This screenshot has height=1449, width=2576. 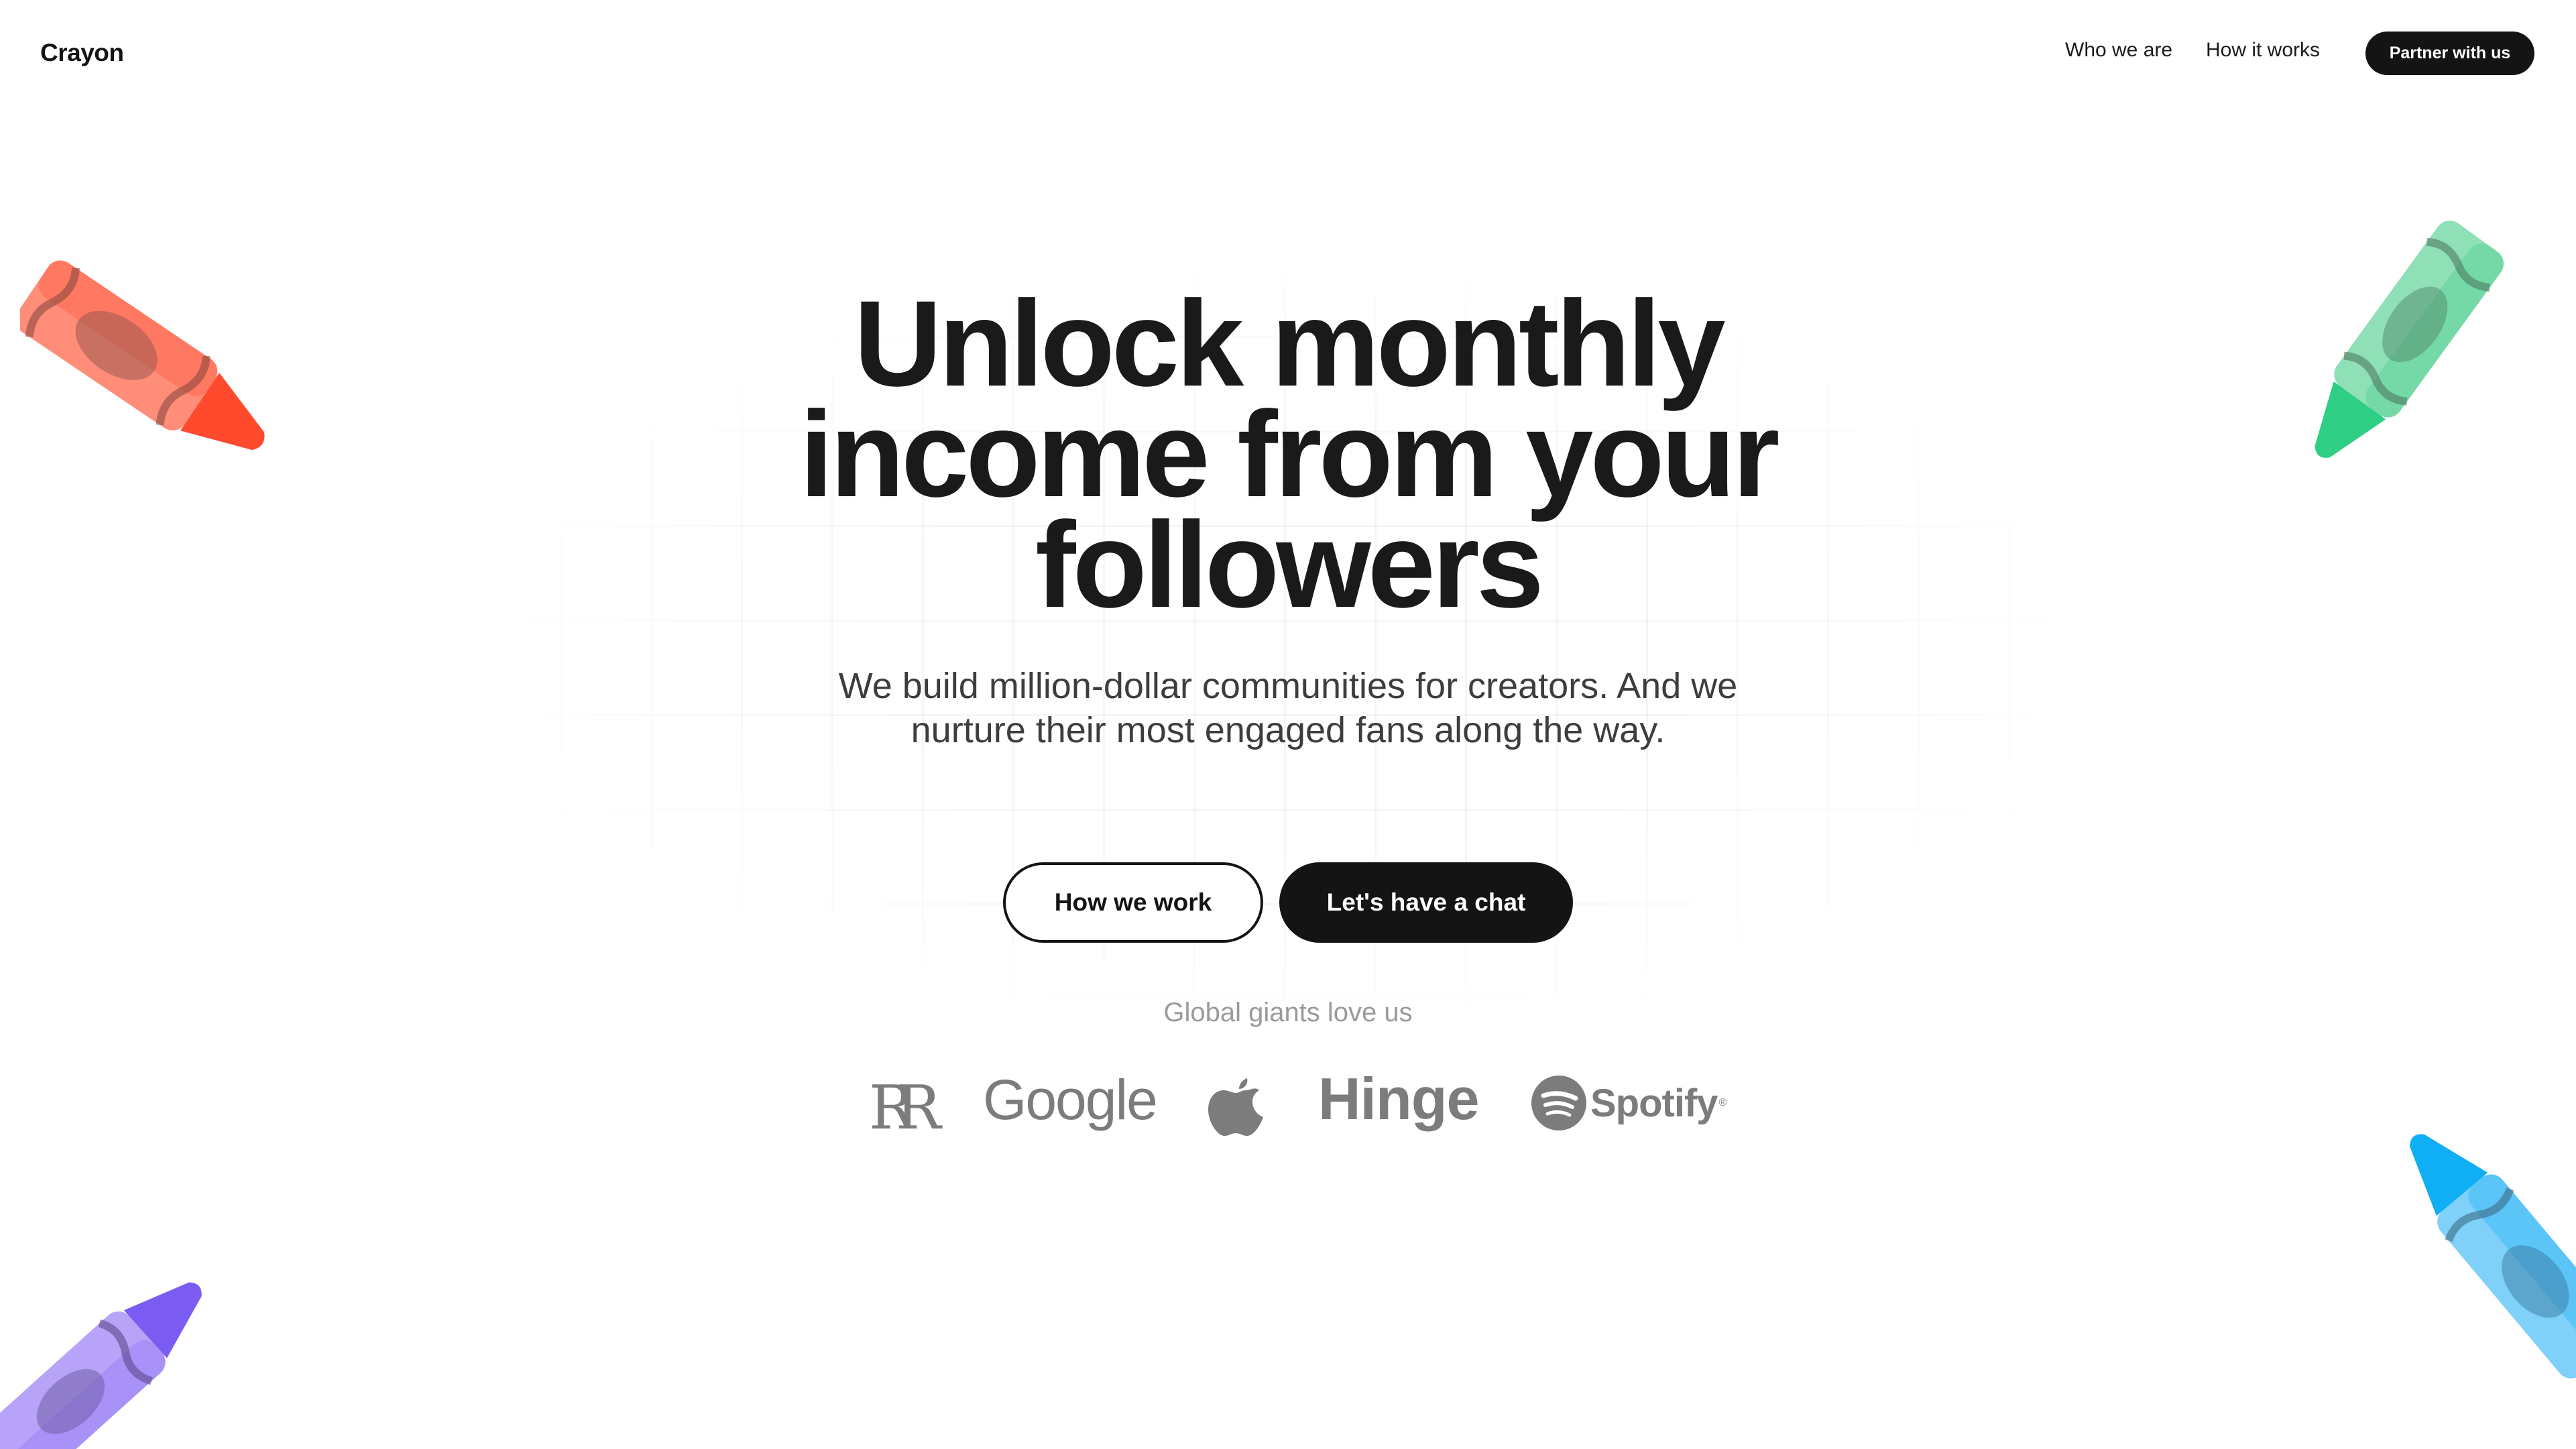 I want to click on spotify-icon, so click(x=1558, y=1103).